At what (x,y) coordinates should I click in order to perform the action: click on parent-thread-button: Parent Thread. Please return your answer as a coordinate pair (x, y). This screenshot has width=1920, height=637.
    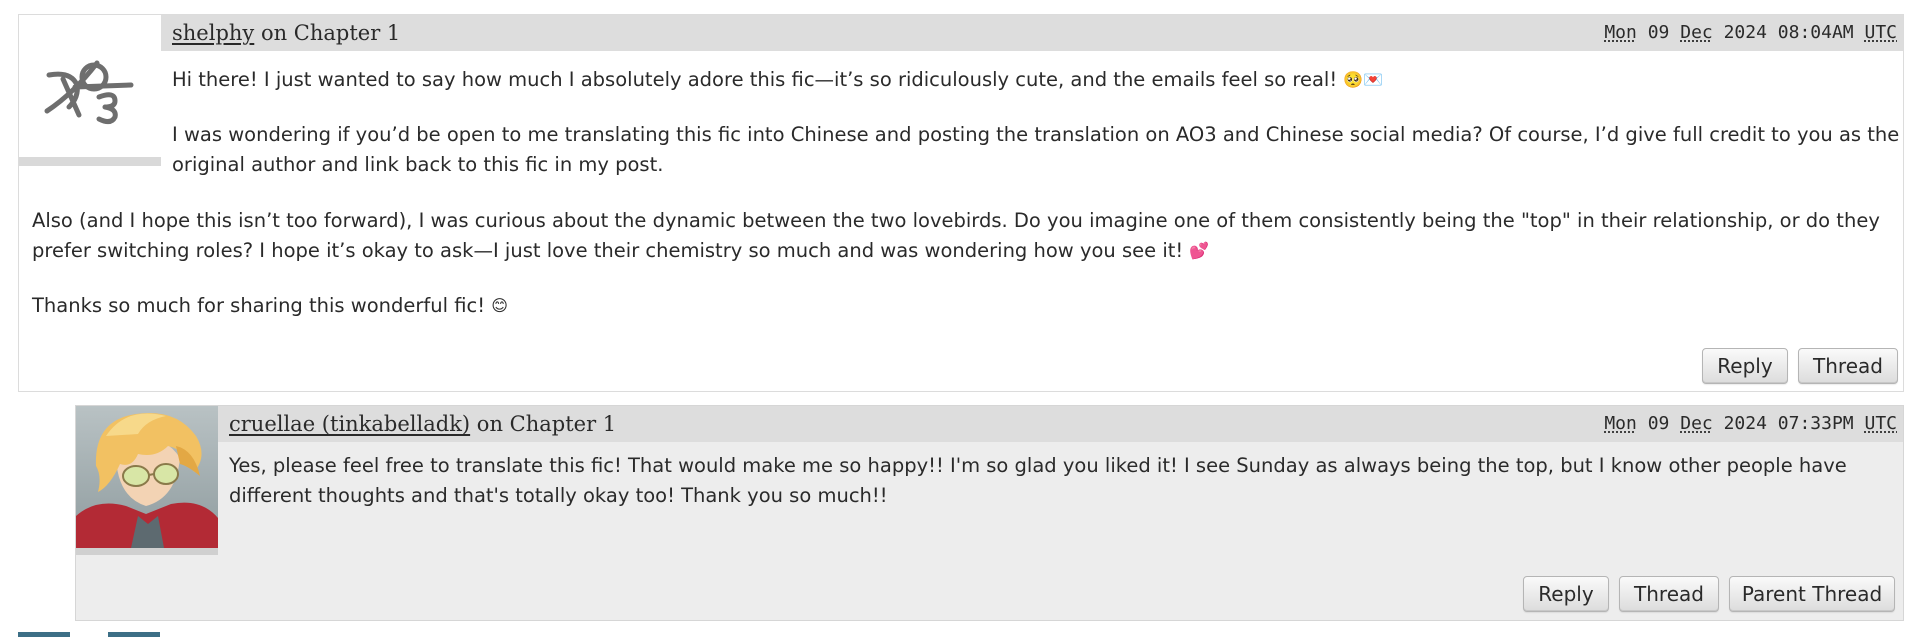
    Looking at the image, I should click on (1812, 594).